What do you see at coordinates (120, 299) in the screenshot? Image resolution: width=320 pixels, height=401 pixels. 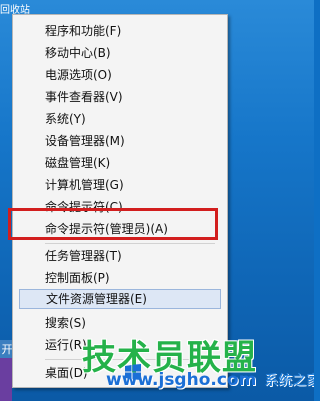 I see `menu-item-file-explorer: 文件资源管理器(E)` at bounding box center [120, 299].